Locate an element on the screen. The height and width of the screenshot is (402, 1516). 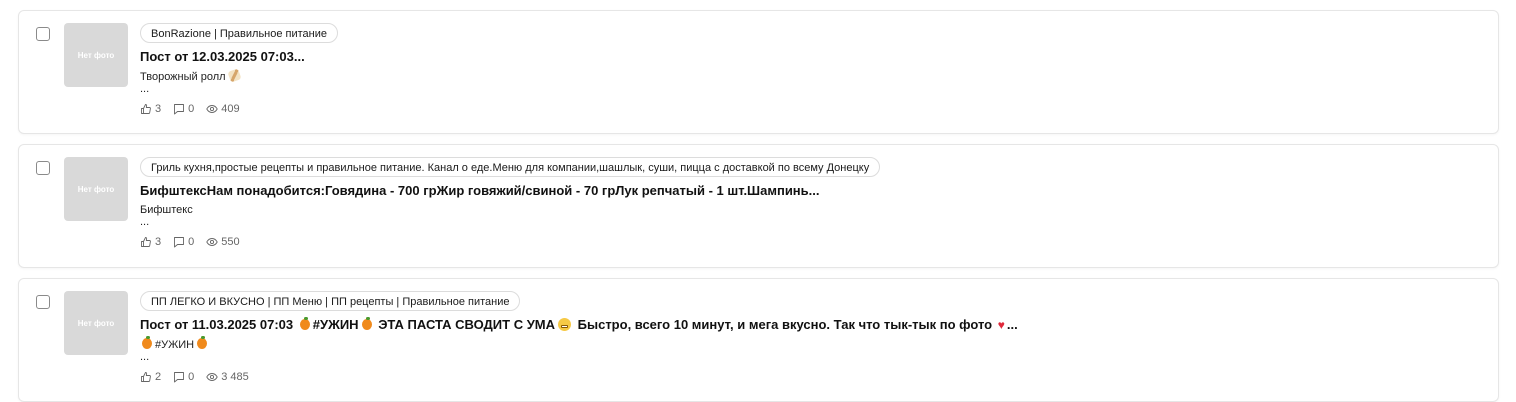
views-stat: 550 is located at coordinates (223, 242).